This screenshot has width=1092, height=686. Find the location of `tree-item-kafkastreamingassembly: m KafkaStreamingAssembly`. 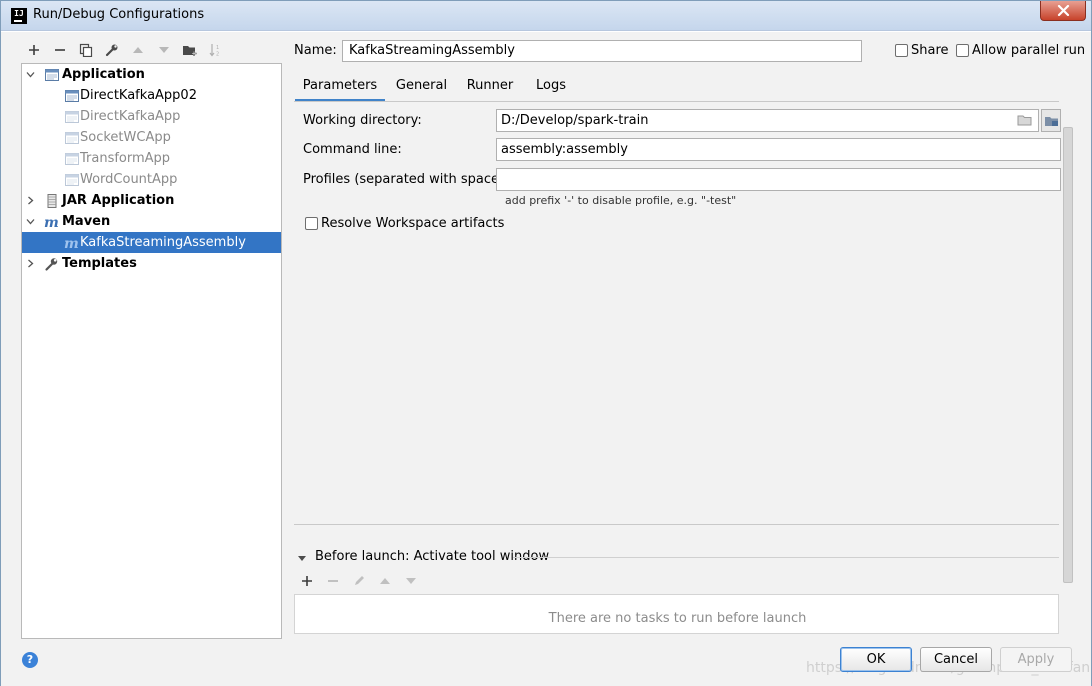

tree-item-kafkastreamingassembly: m KafkaStreamingAssembly is located at coordinates (151, 242).